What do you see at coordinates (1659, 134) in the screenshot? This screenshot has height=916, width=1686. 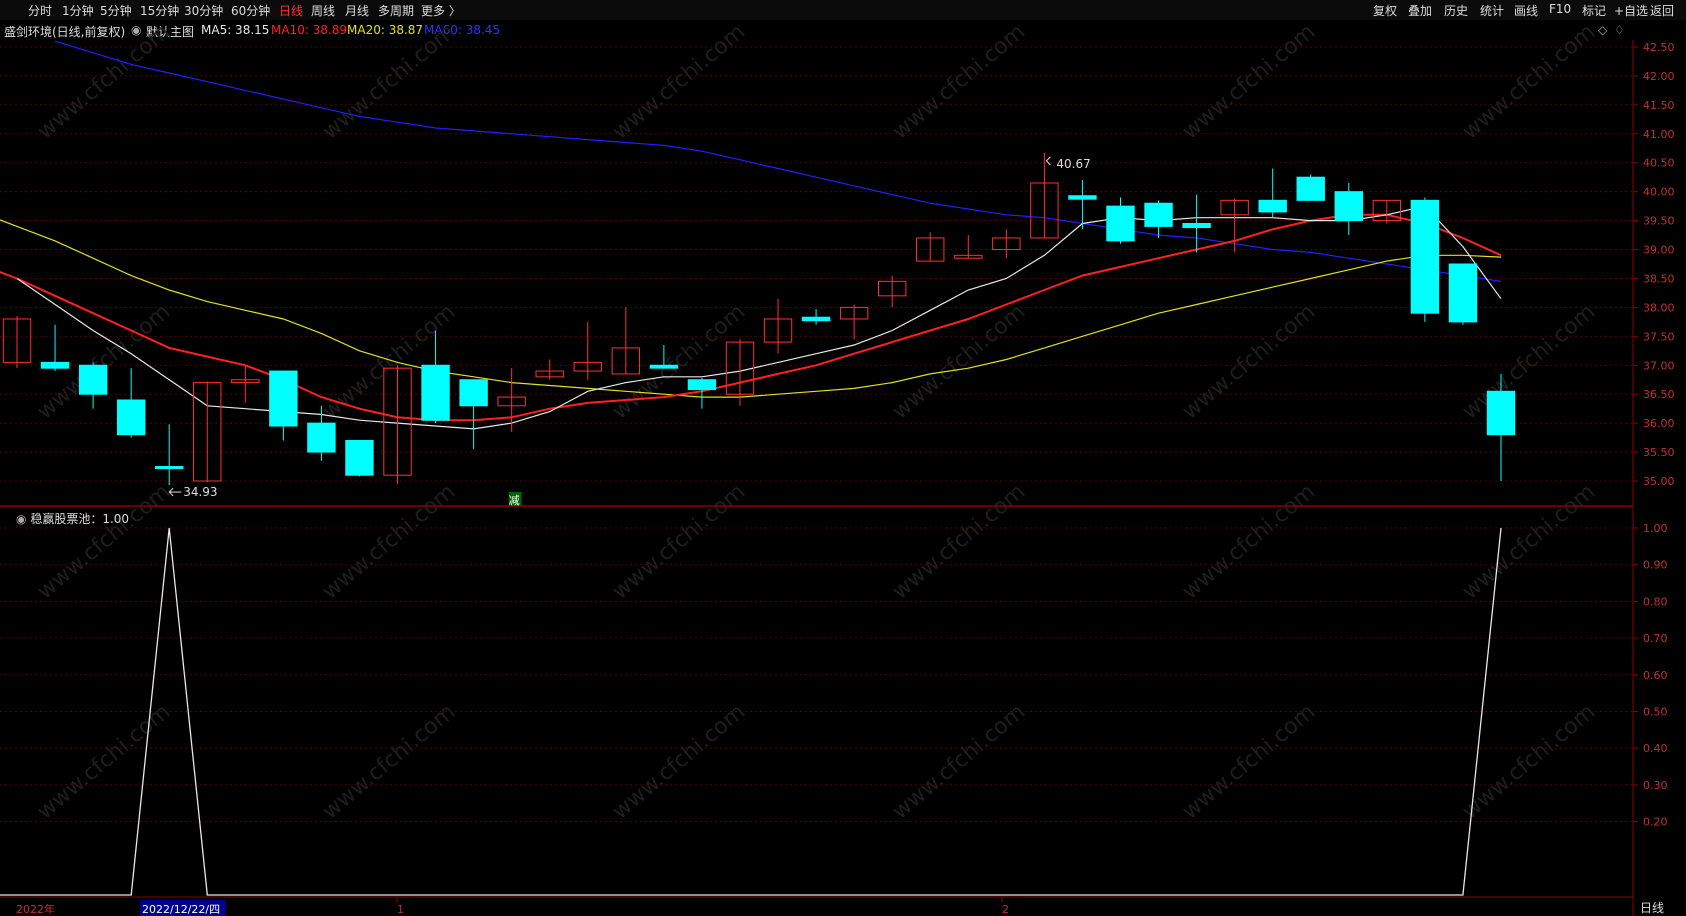 I see `main-y-tick-label: 41.00` at bounding box center [1659, 134].